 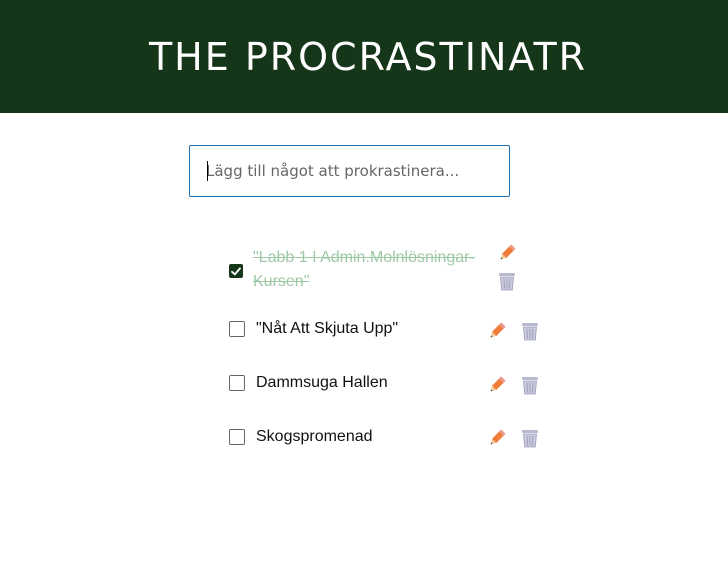 I want to click on todo-label: Skogspromenad, so click(x=314, y=436).